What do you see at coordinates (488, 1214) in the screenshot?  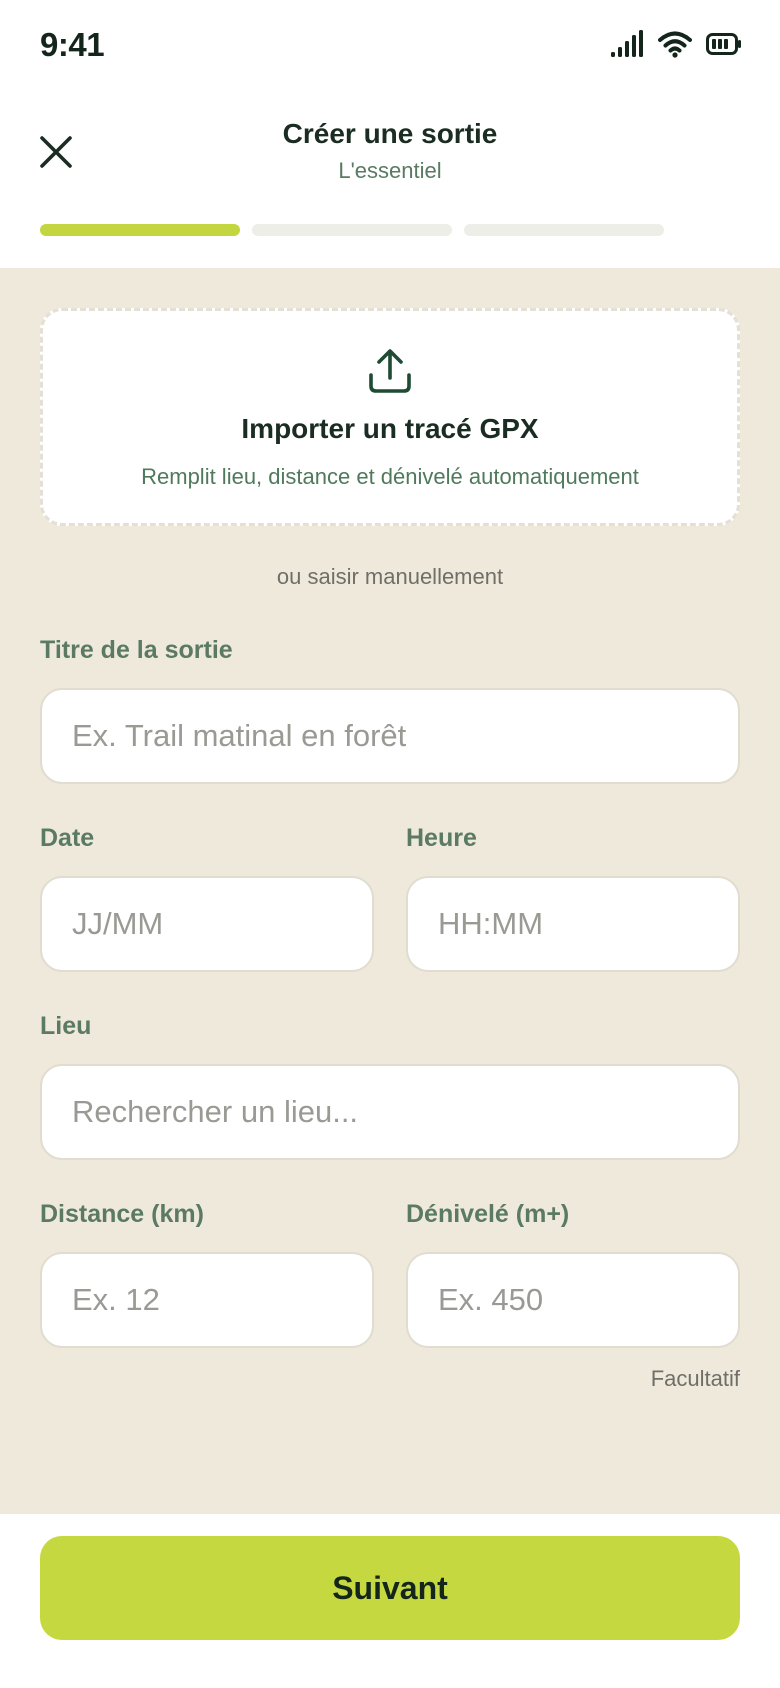 I see `elevation-label: Dénivelé (m+)` at bounding box center [488, 1214].